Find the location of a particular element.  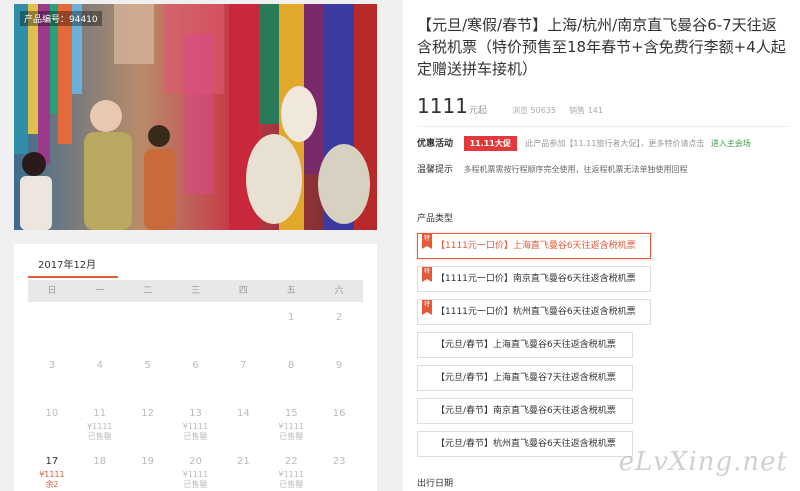

day-number: 3 is located at coordinates (52, 365).